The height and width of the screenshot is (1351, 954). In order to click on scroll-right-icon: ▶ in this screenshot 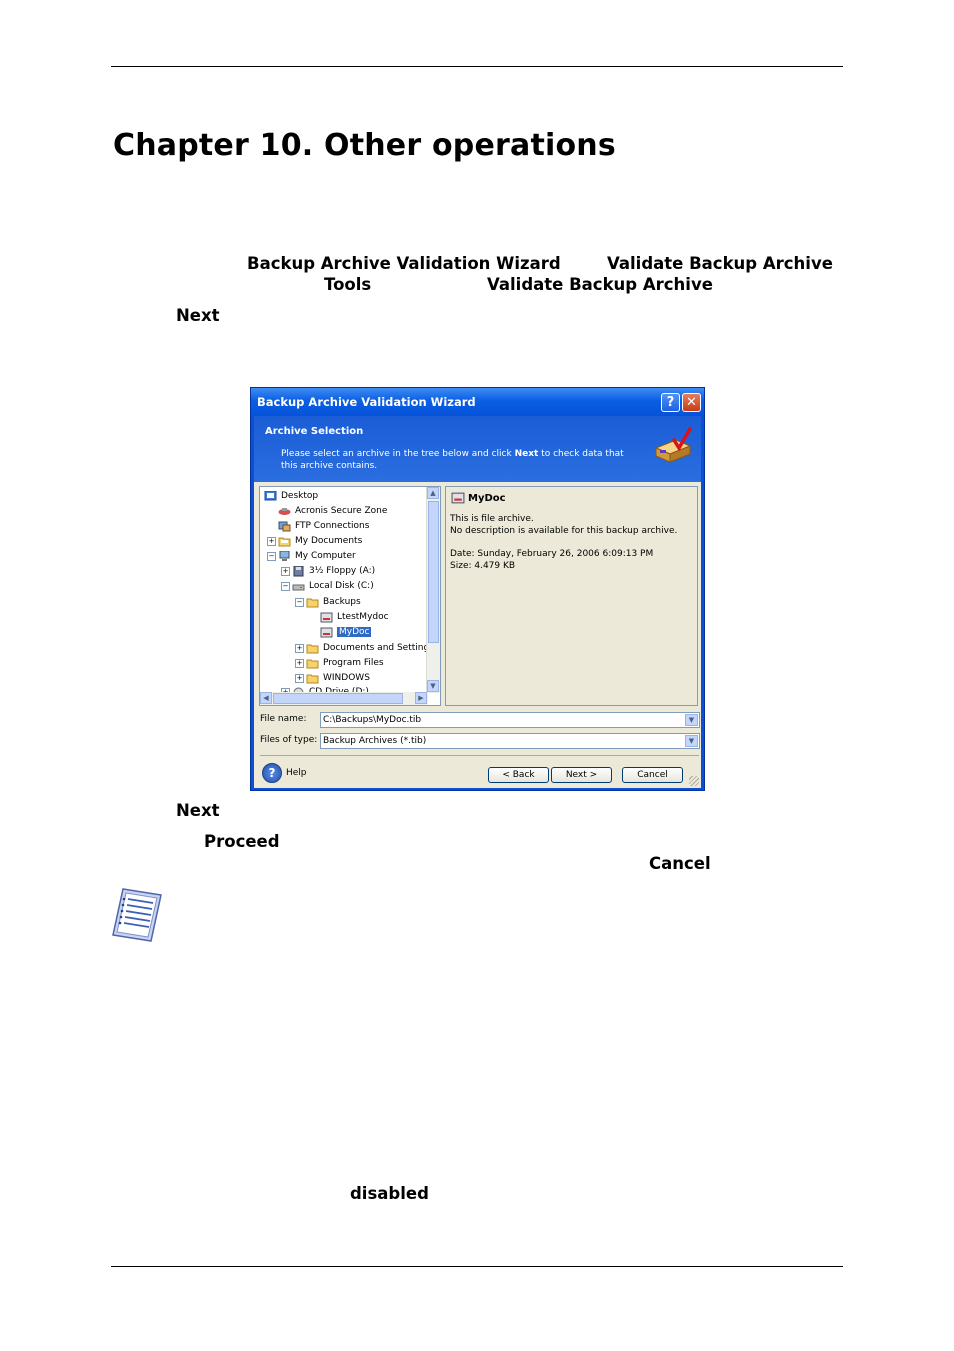, I will do `click(421, 698)`.